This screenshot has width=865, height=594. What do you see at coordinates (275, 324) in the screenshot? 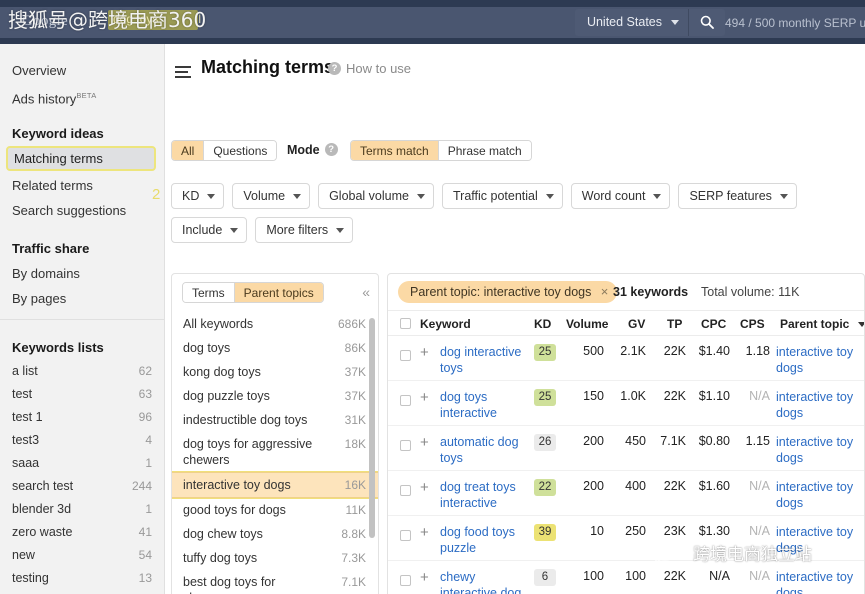
I see `parent-topic-item: All keywords 686K` at bounding box center [275, 324].